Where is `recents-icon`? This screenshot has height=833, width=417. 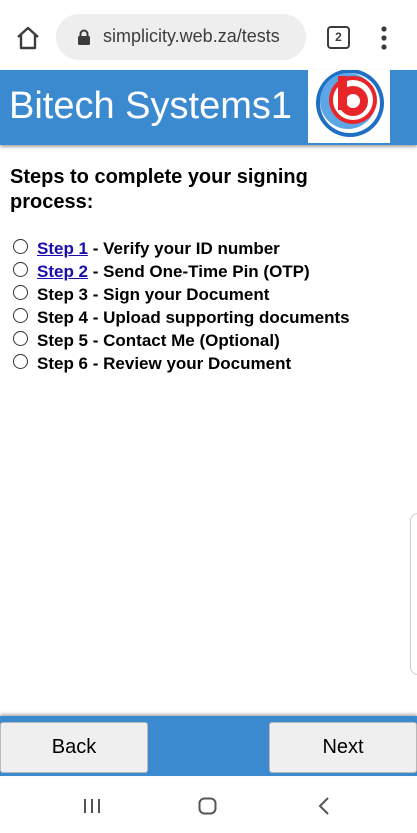
recents-icon is located at coordinates (92, 806).